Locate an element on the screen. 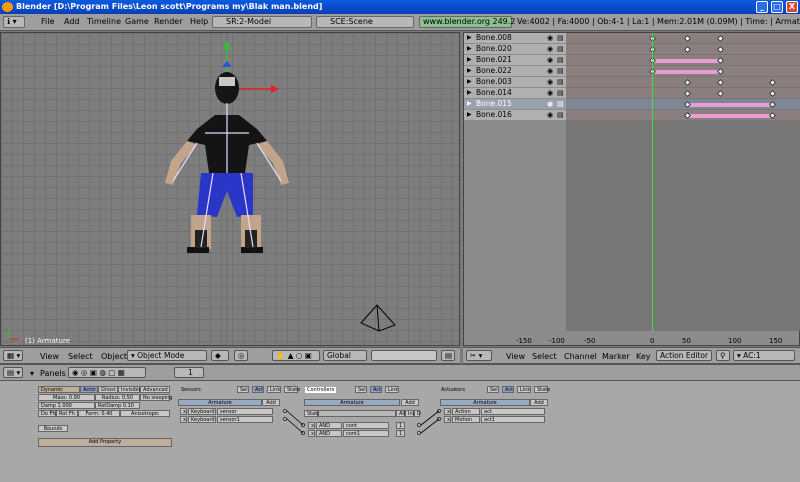 This screenshot has width=800, height=482. do-fh-toggle: Do Fh is located at coordinates (47, 413).